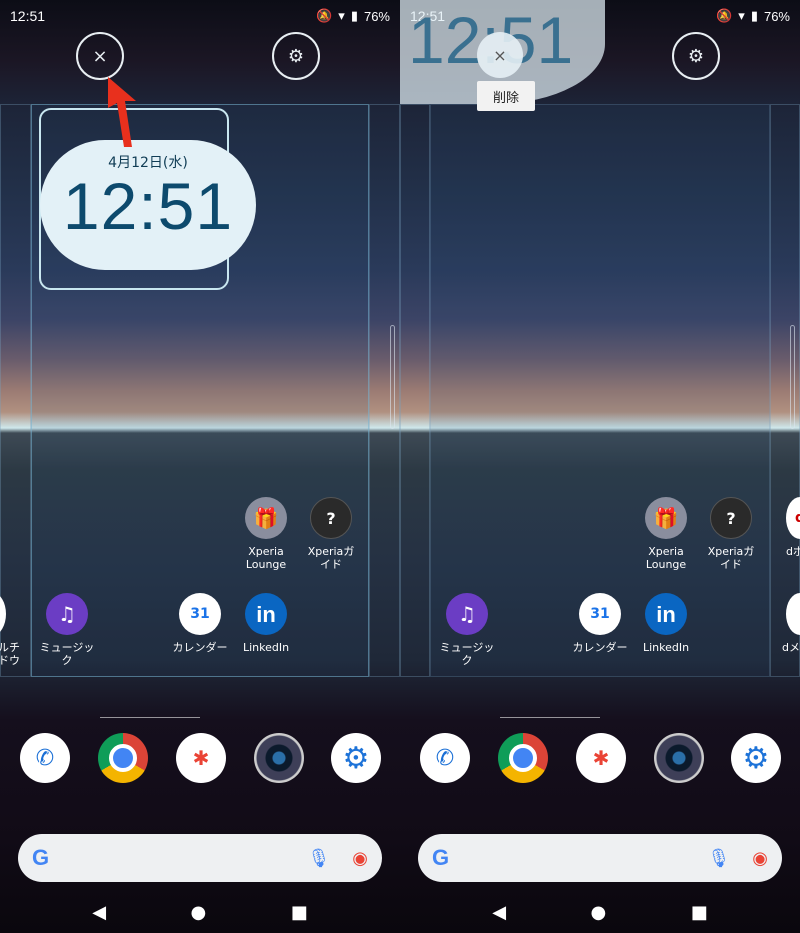  I want to click on clock-widget: 4月12日(水) 12:51, so click(148, 205).